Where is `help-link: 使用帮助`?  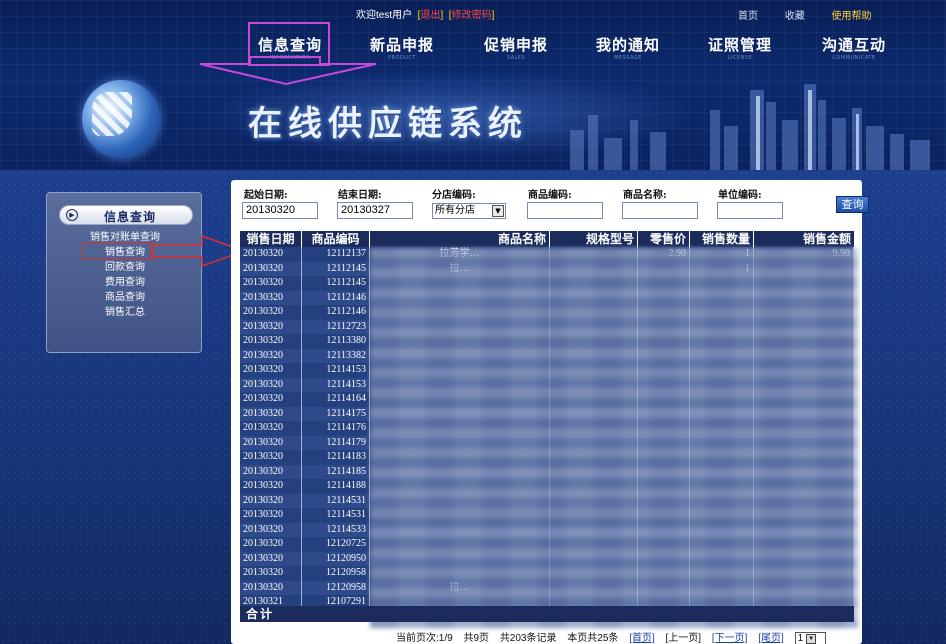 help-link: 使用帮助 is located at coordinates (852, 16).